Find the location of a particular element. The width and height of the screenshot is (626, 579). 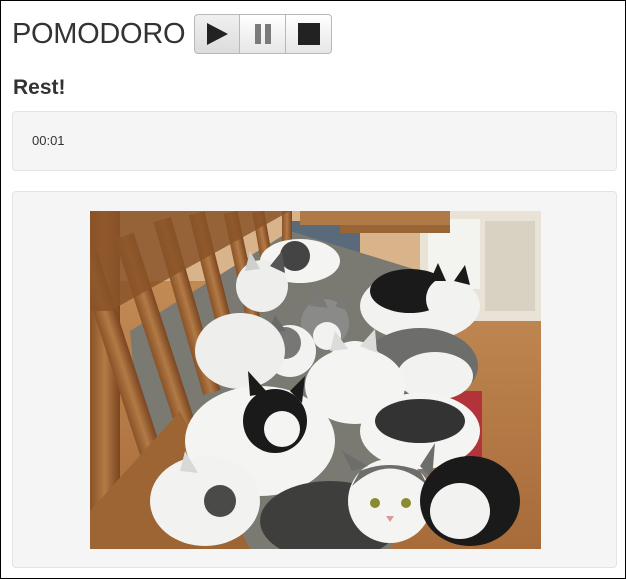

header: POMODORO is located at coordinates (172, 34).